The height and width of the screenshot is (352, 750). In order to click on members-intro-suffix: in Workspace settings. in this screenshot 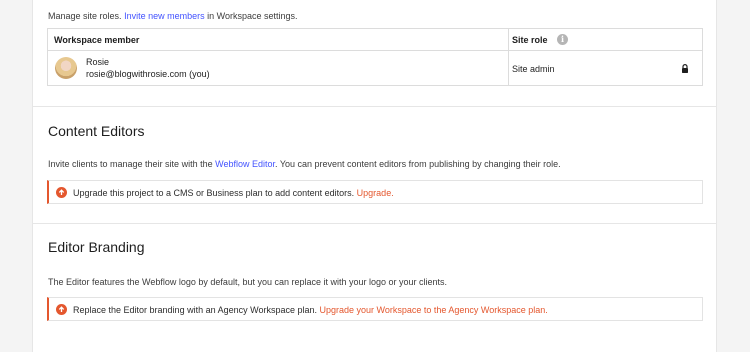, I will do `click(252, 16)`.